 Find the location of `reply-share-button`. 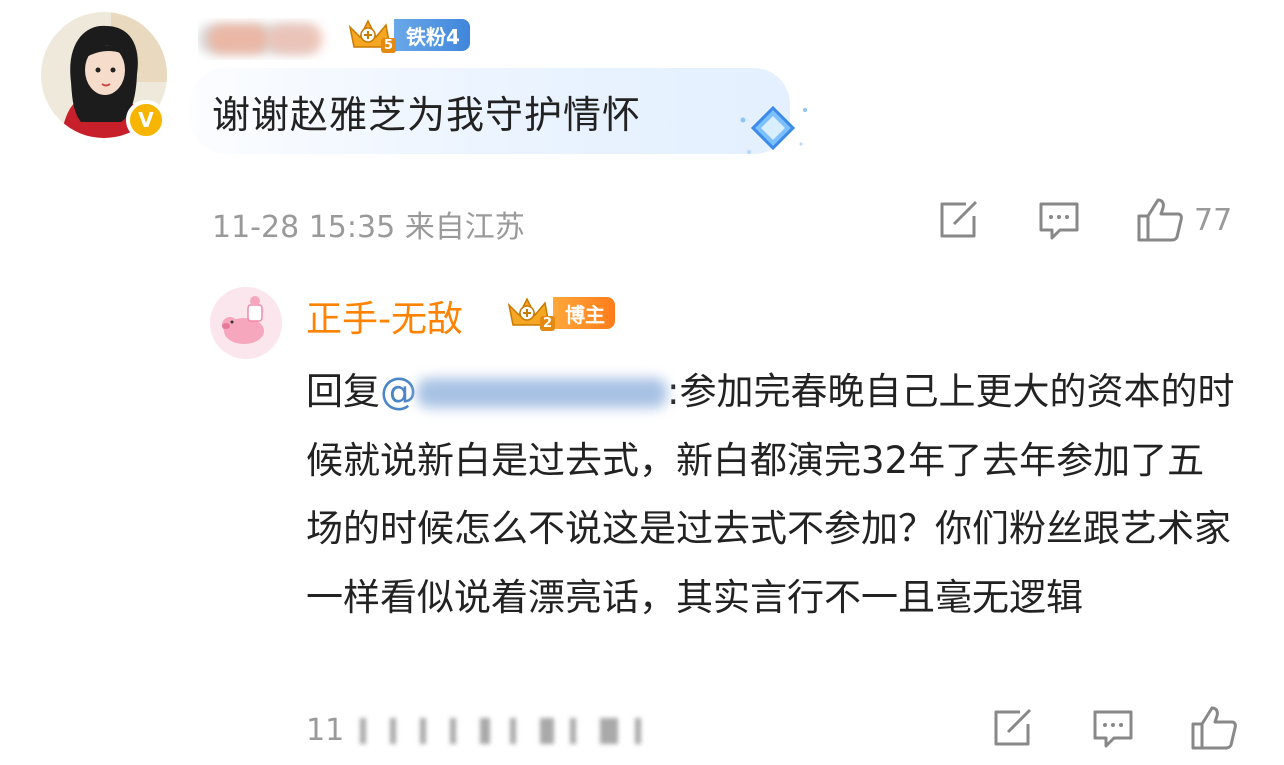

reply-share-button is located at coordinates (1012, 728).